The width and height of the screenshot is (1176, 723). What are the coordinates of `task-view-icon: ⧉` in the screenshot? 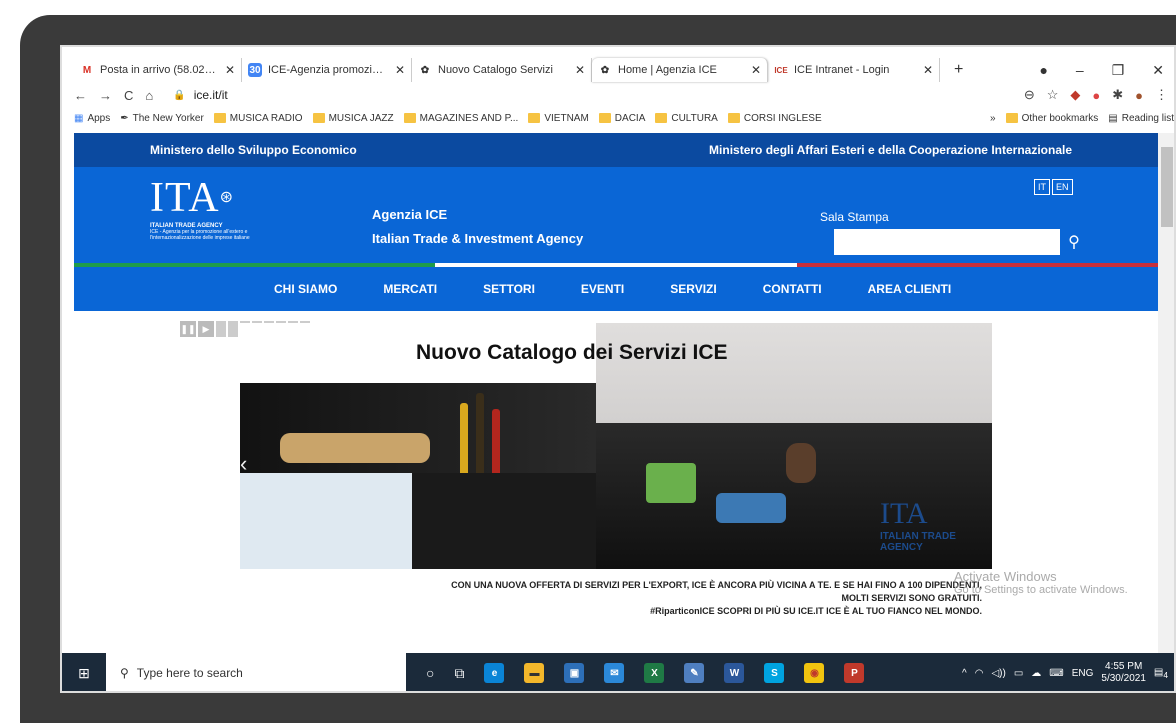 It's located at (459, 673).